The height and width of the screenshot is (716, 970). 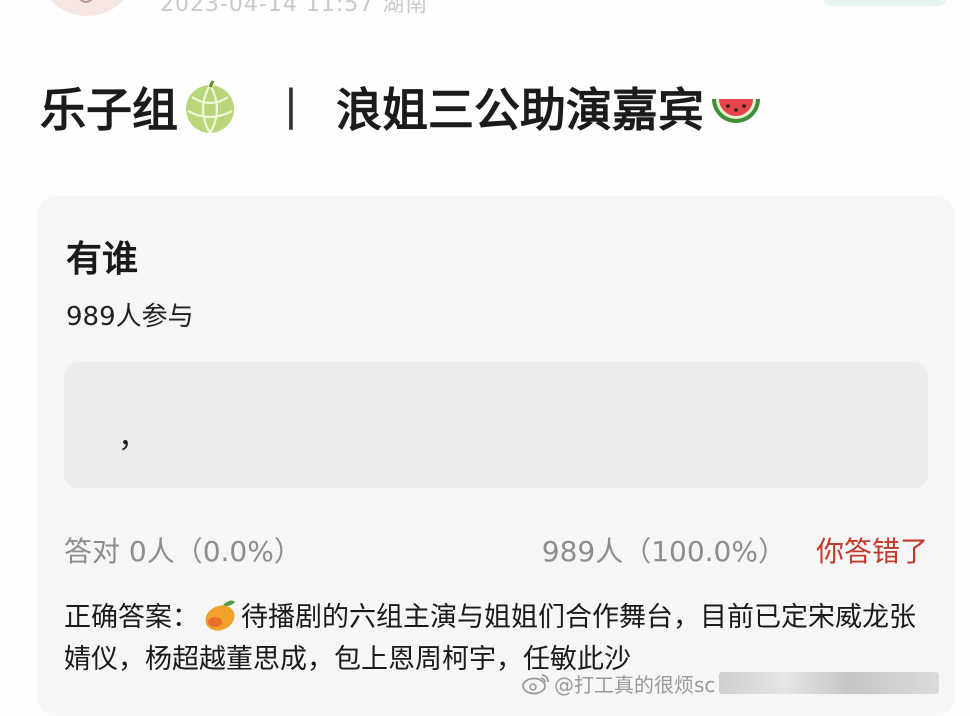 I want to click on title-left: 乐子组, so click(x=109, y=110).